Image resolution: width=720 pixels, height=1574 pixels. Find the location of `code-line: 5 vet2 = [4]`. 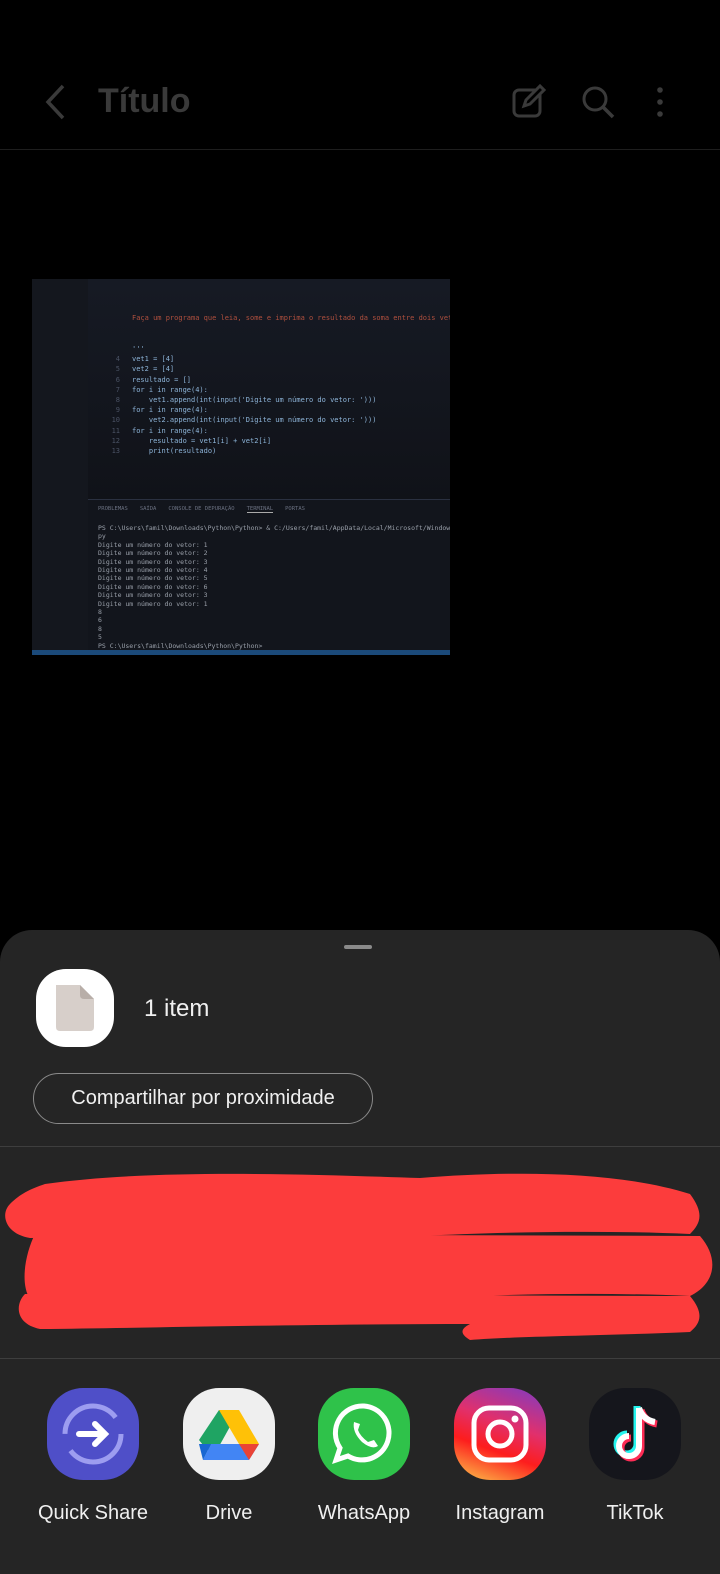

code-line: 5 vet2 = [4] is located at coordinates (274, 369).